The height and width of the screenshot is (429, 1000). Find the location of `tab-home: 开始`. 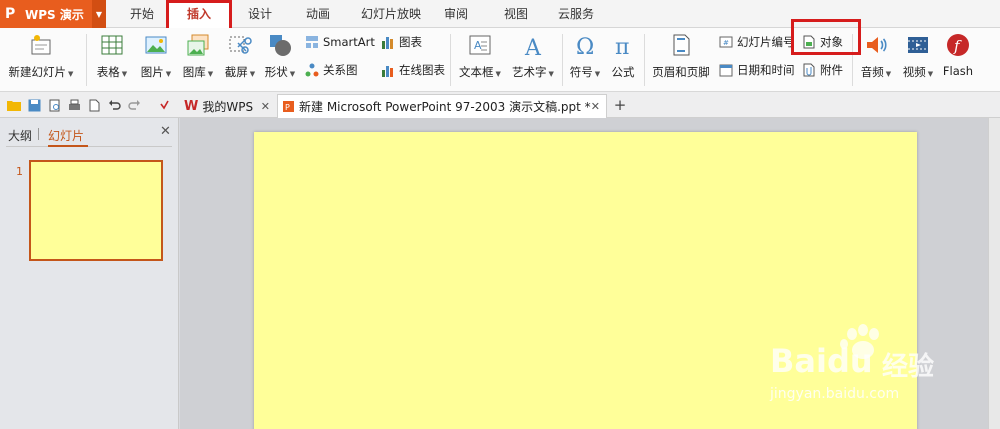

tab-home: 开始 is located at coordinates (142, 14).